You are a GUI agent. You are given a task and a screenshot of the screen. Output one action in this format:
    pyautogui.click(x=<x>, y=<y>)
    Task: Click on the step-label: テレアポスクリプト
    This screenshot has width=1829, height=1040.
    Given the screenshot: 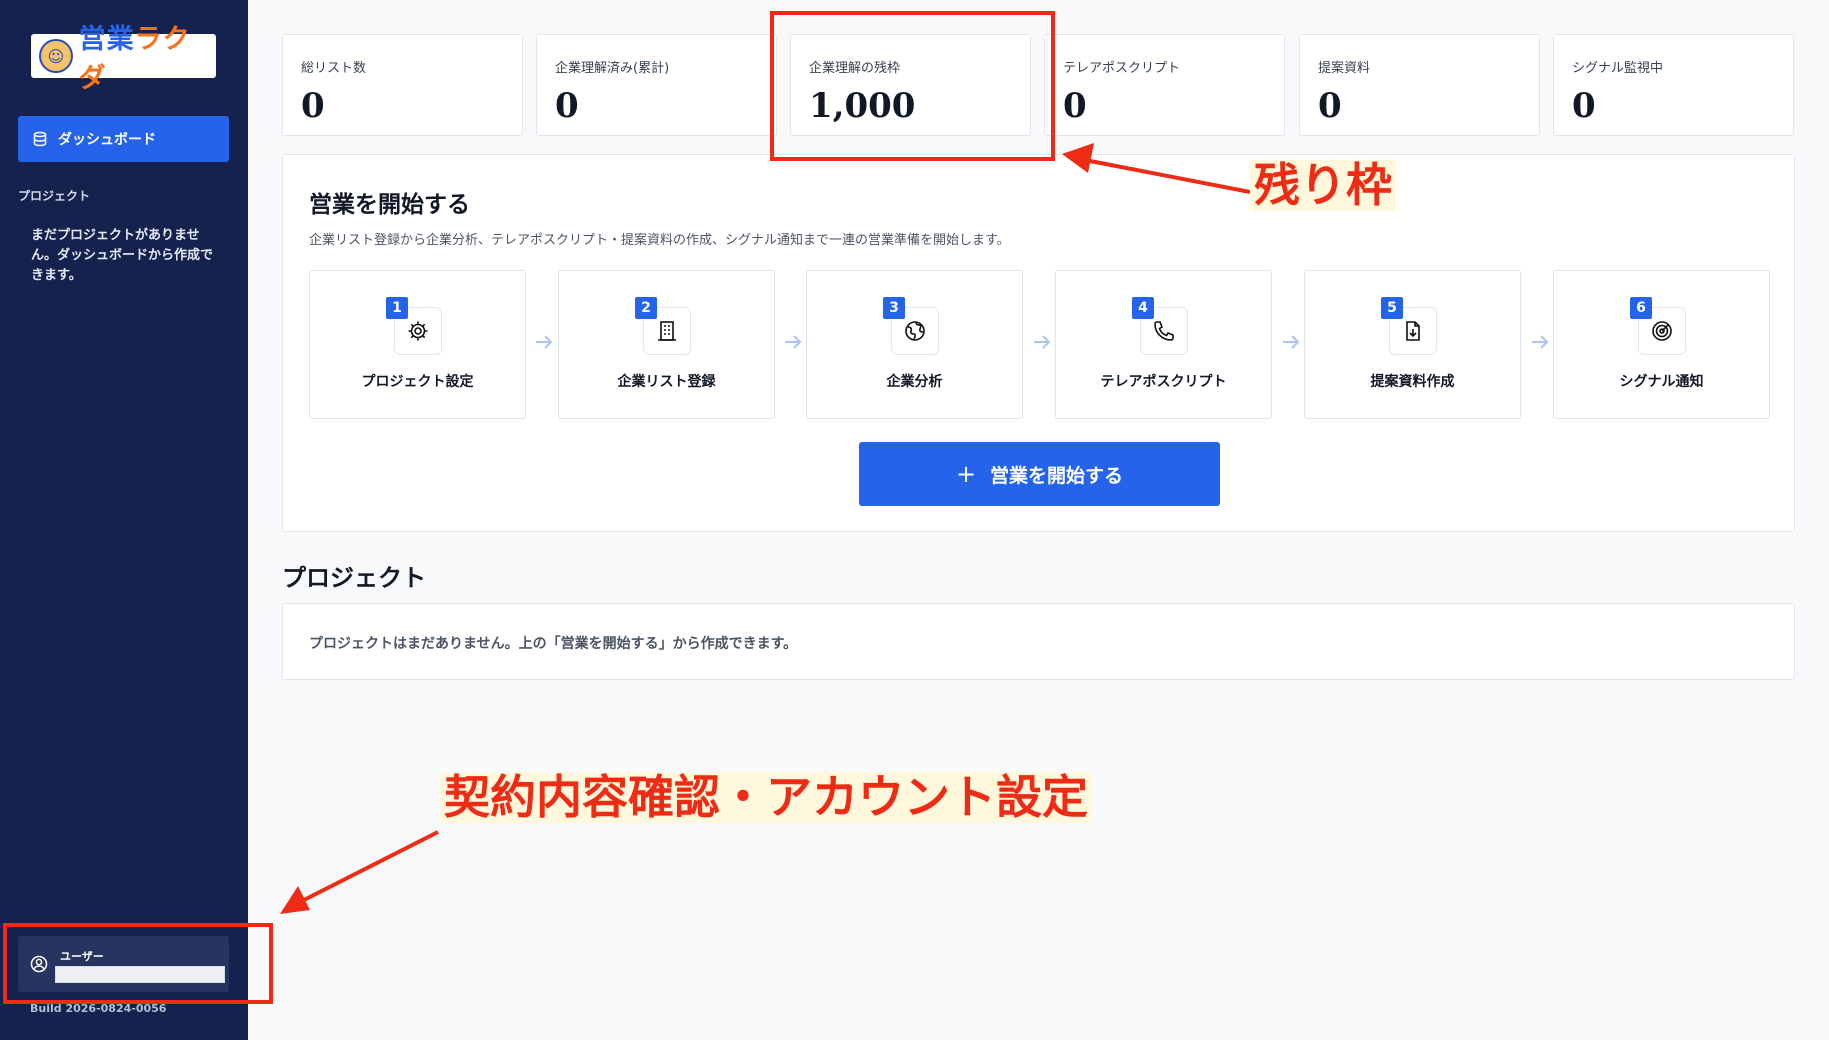 What is the action you would take?
    pyautogui.click(x=1163, y=382)
    